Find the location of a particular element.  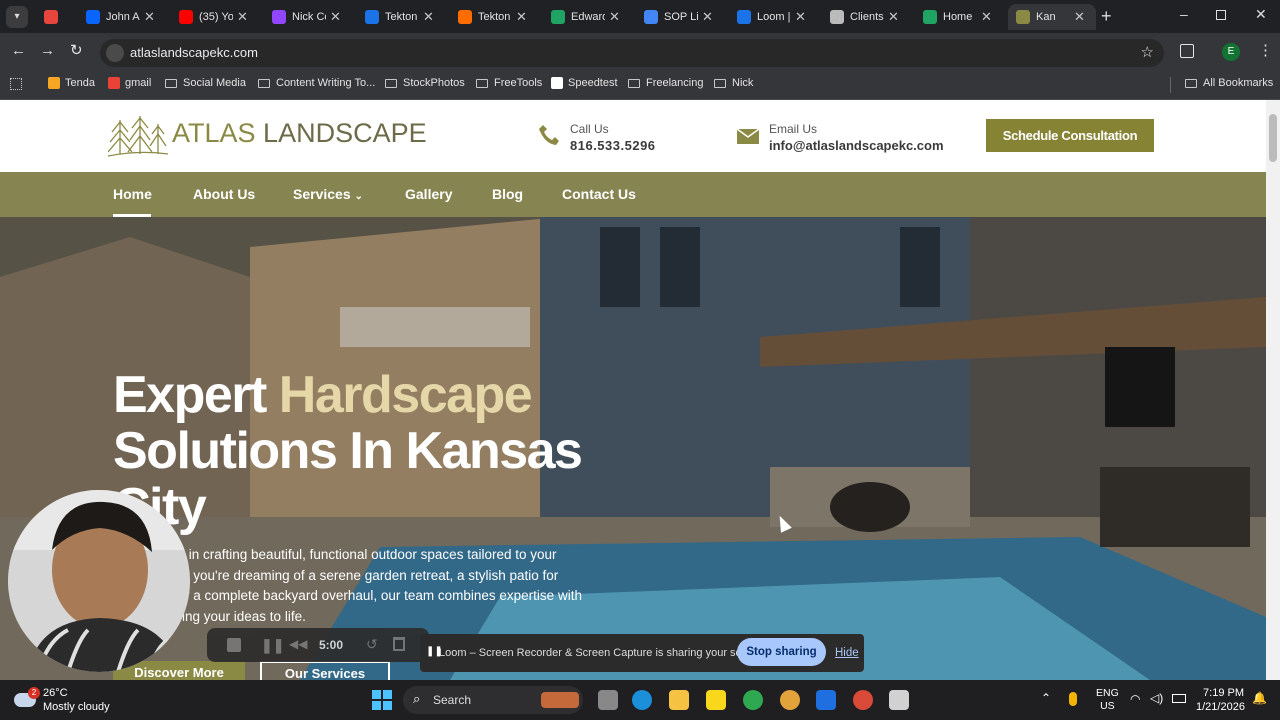

browser-tab: Loom | ✕ is located at coordinates (773, 17).